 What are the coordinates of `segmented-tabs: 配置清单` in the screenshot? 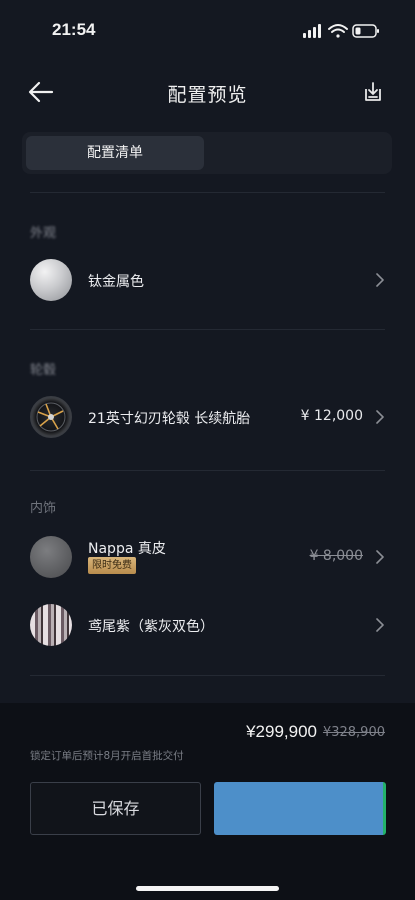 It's located at (207, 153).